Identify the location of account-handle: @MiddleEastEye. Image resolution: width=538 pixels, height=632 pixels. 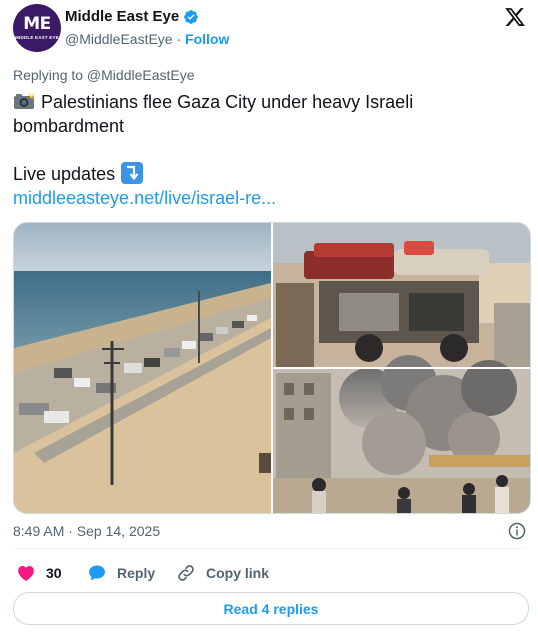
(119, 39).